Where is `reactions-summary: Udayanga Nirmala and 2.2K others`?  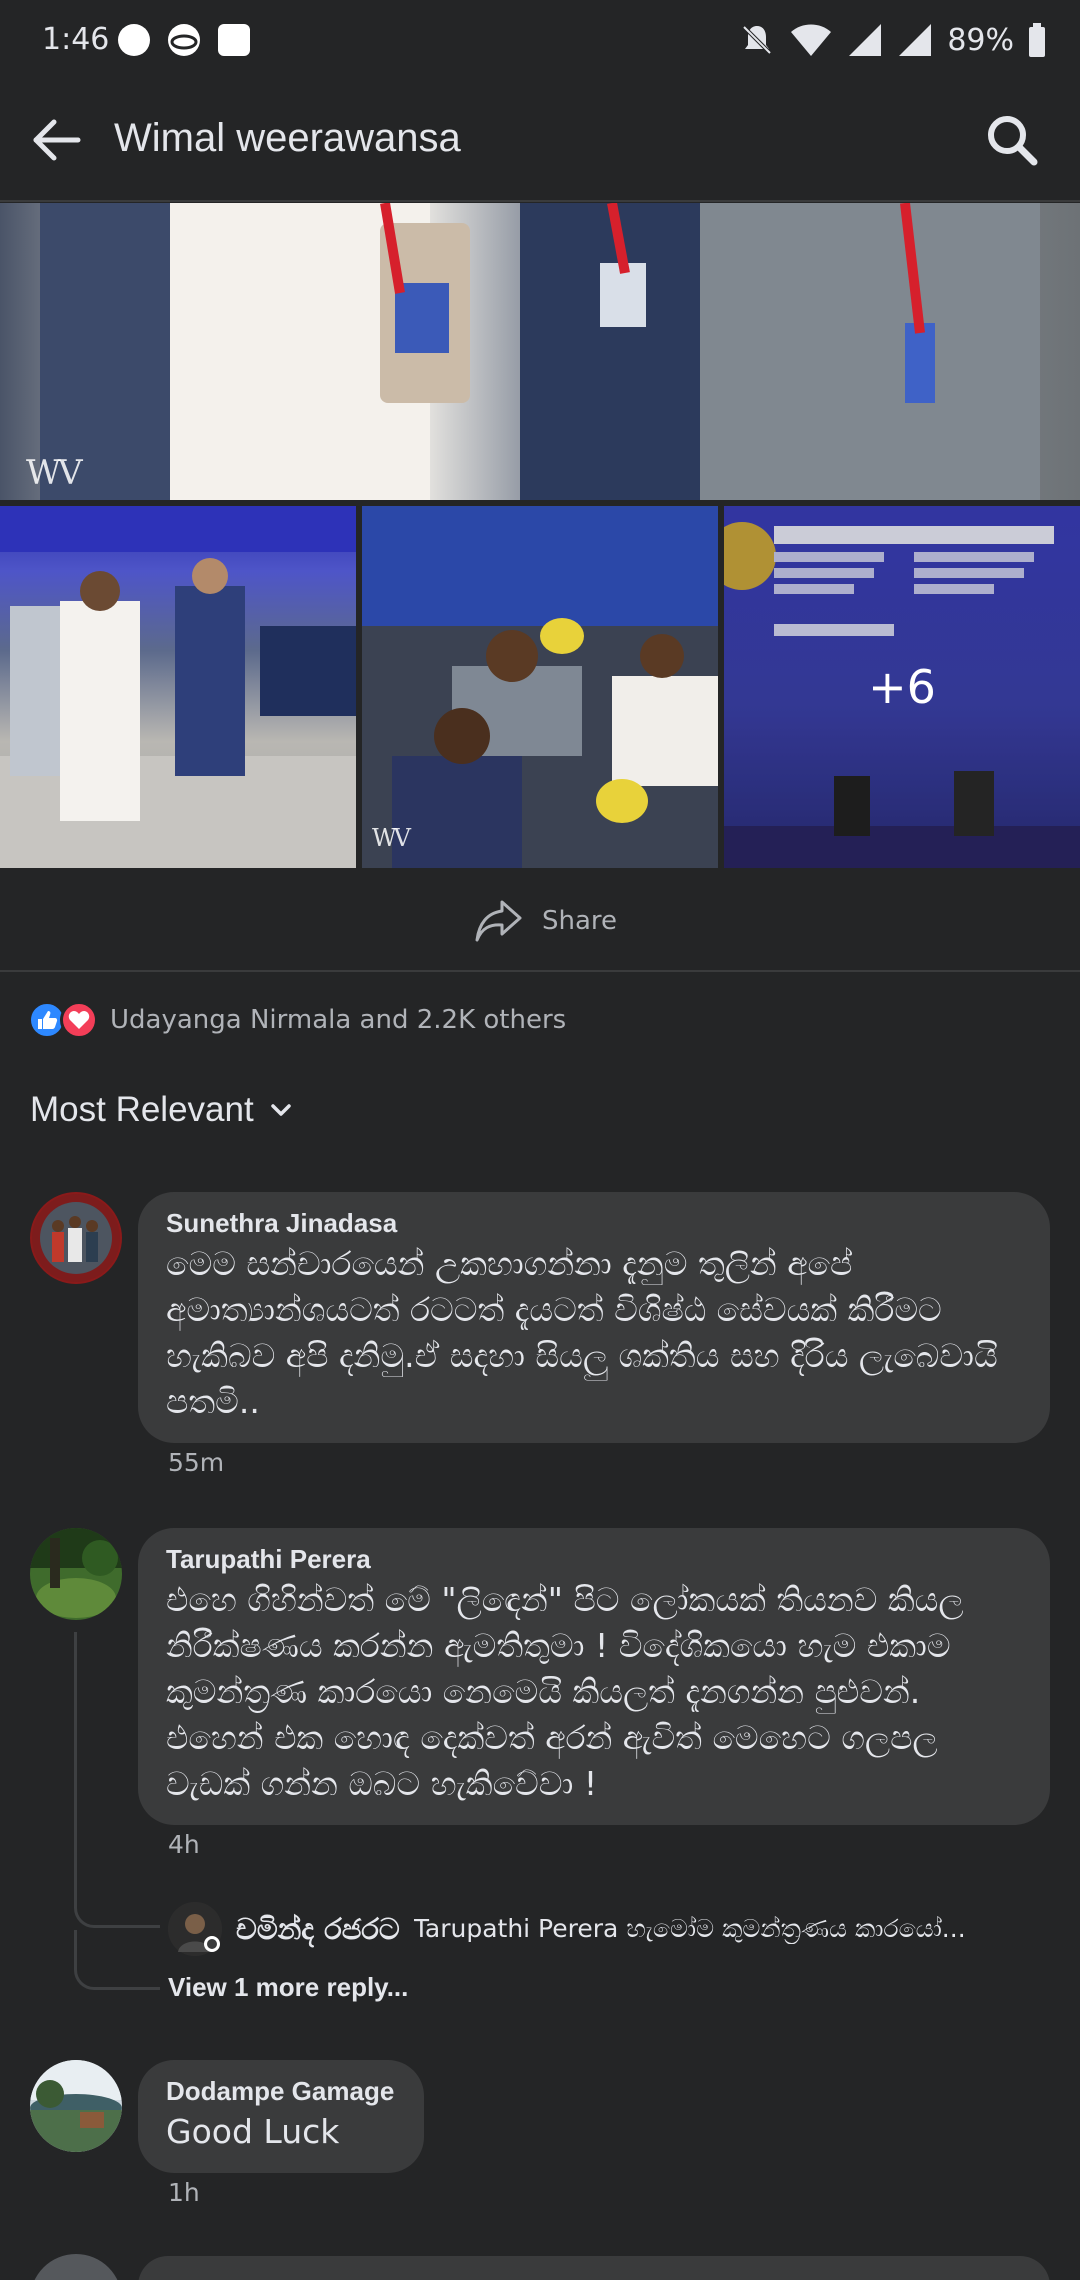
reactions-summary: Udayanga Nirmala and 2.2K others is located at coordinates (297, 1020).